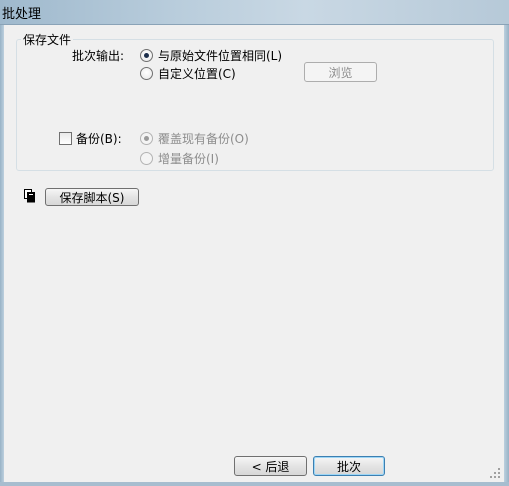 The image size is (509, 486). What do you see at coordinates (99, 138) in the screenshot?
I see `backup-label: 备份(B):` at bounding box center [99, 138].